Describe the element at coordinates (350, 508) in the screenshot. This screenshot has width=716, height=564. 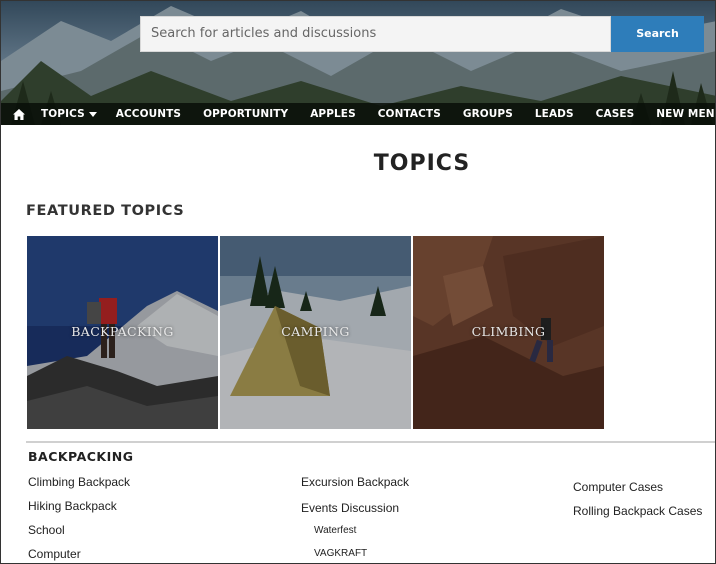
I see `topic-link: Events Discussion` at that location.